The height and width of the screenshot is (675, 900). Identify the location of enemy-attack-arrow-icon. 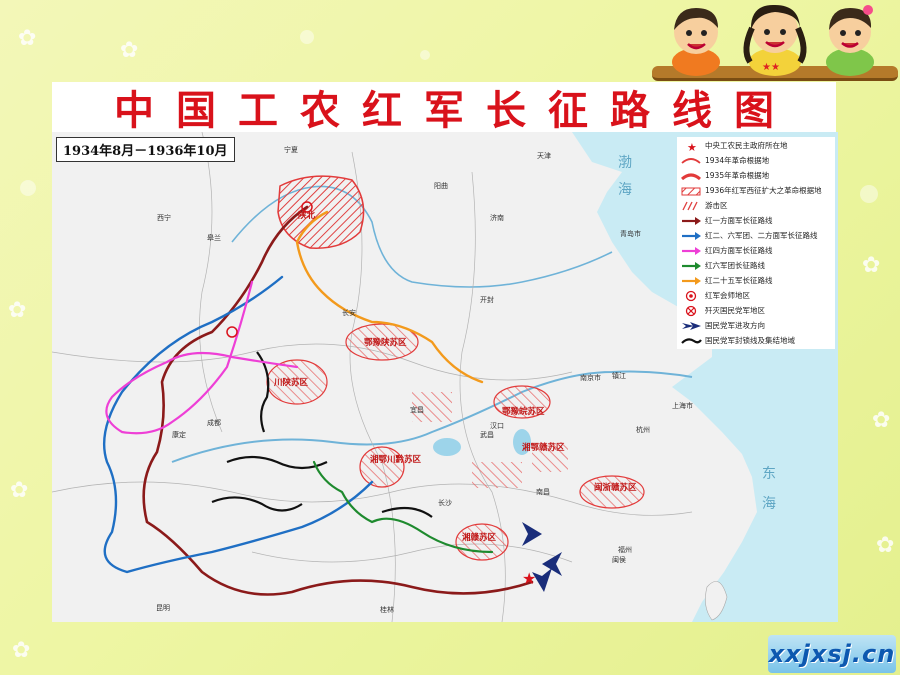
(691, 325).